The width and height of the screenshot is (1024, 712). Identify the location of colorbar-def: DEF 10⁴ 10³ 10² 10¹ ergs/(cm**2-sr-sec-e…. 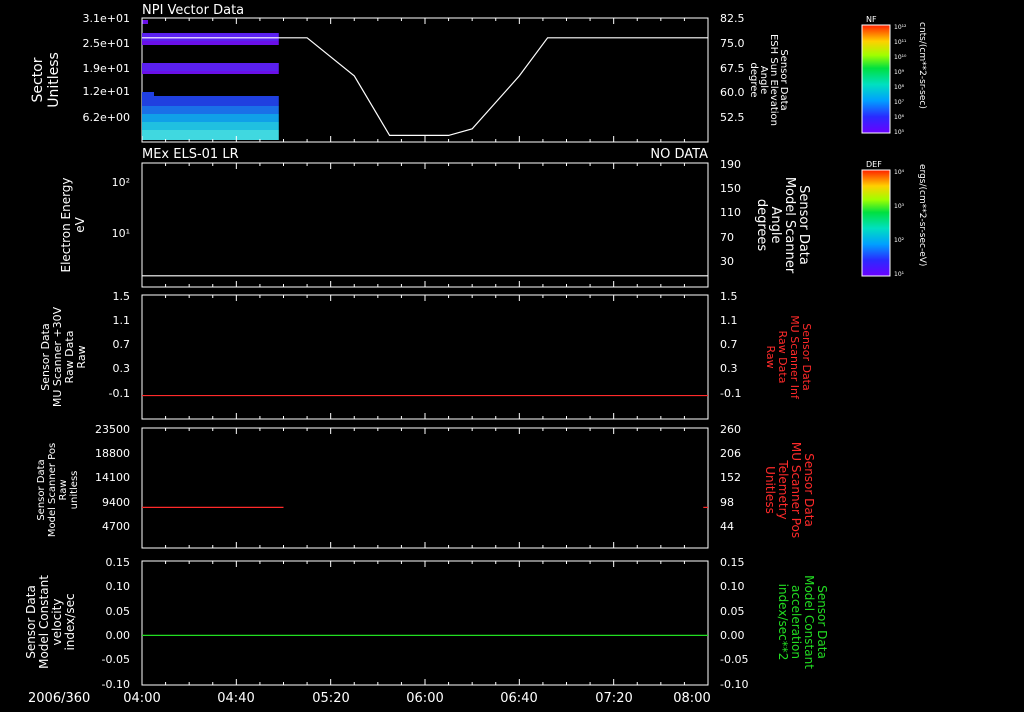
(894, 219).